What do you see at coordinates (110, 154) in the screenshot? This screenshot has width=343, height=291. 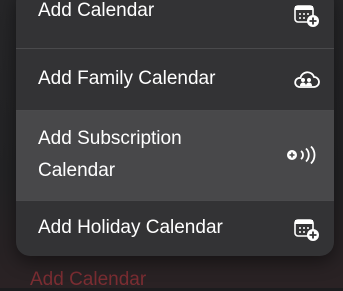 I see `menu-item-label: Add Subscription Calendar` at bounding box center [110, 154].